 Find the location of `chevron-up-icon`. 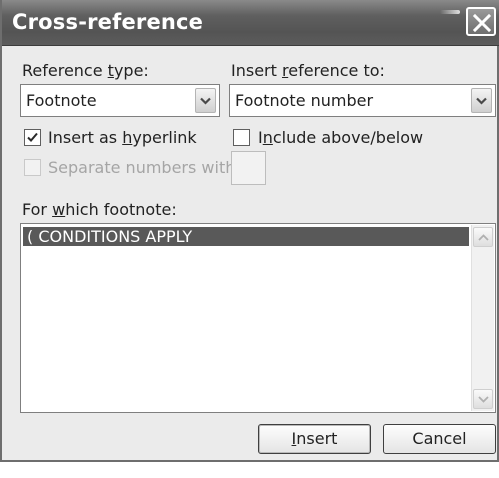

chevron-up-icon is located at coordinates (483, 237).